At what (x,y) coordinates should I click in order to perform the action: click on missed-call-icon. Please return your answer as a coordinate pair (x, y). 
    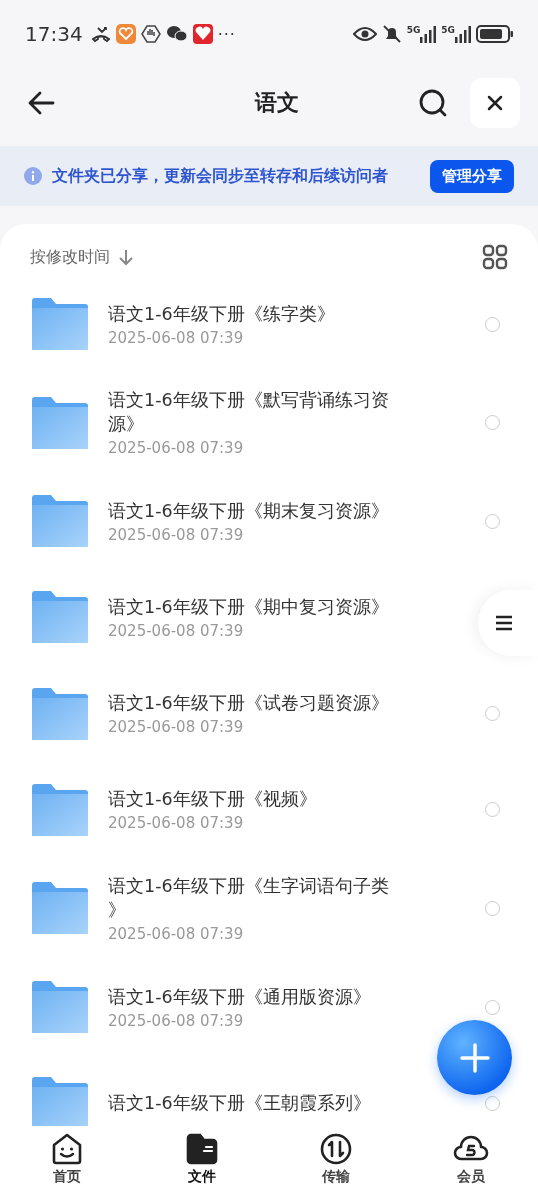
    Looking at the image, I should click on (100, 34).